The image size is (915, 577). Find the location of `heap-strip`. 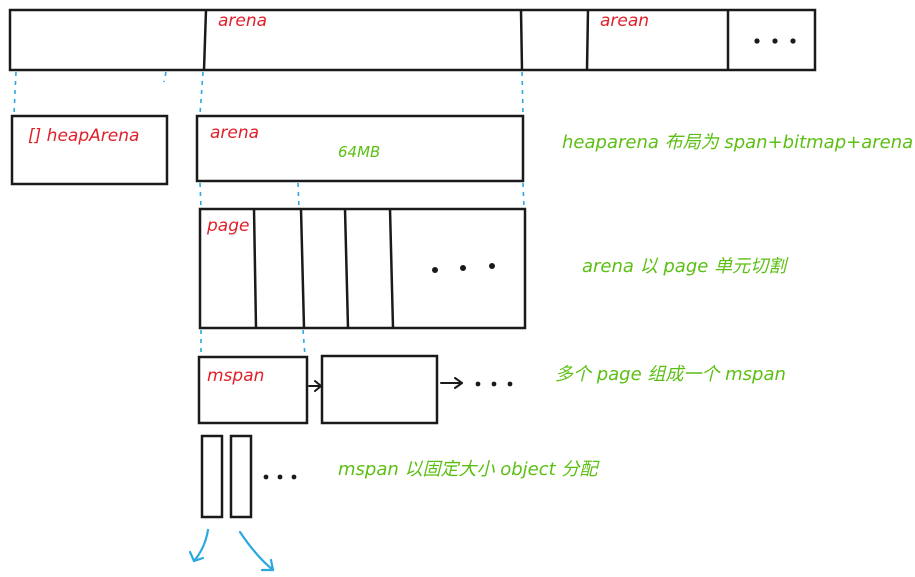

heap-strip is located at coordinates (412, 40).